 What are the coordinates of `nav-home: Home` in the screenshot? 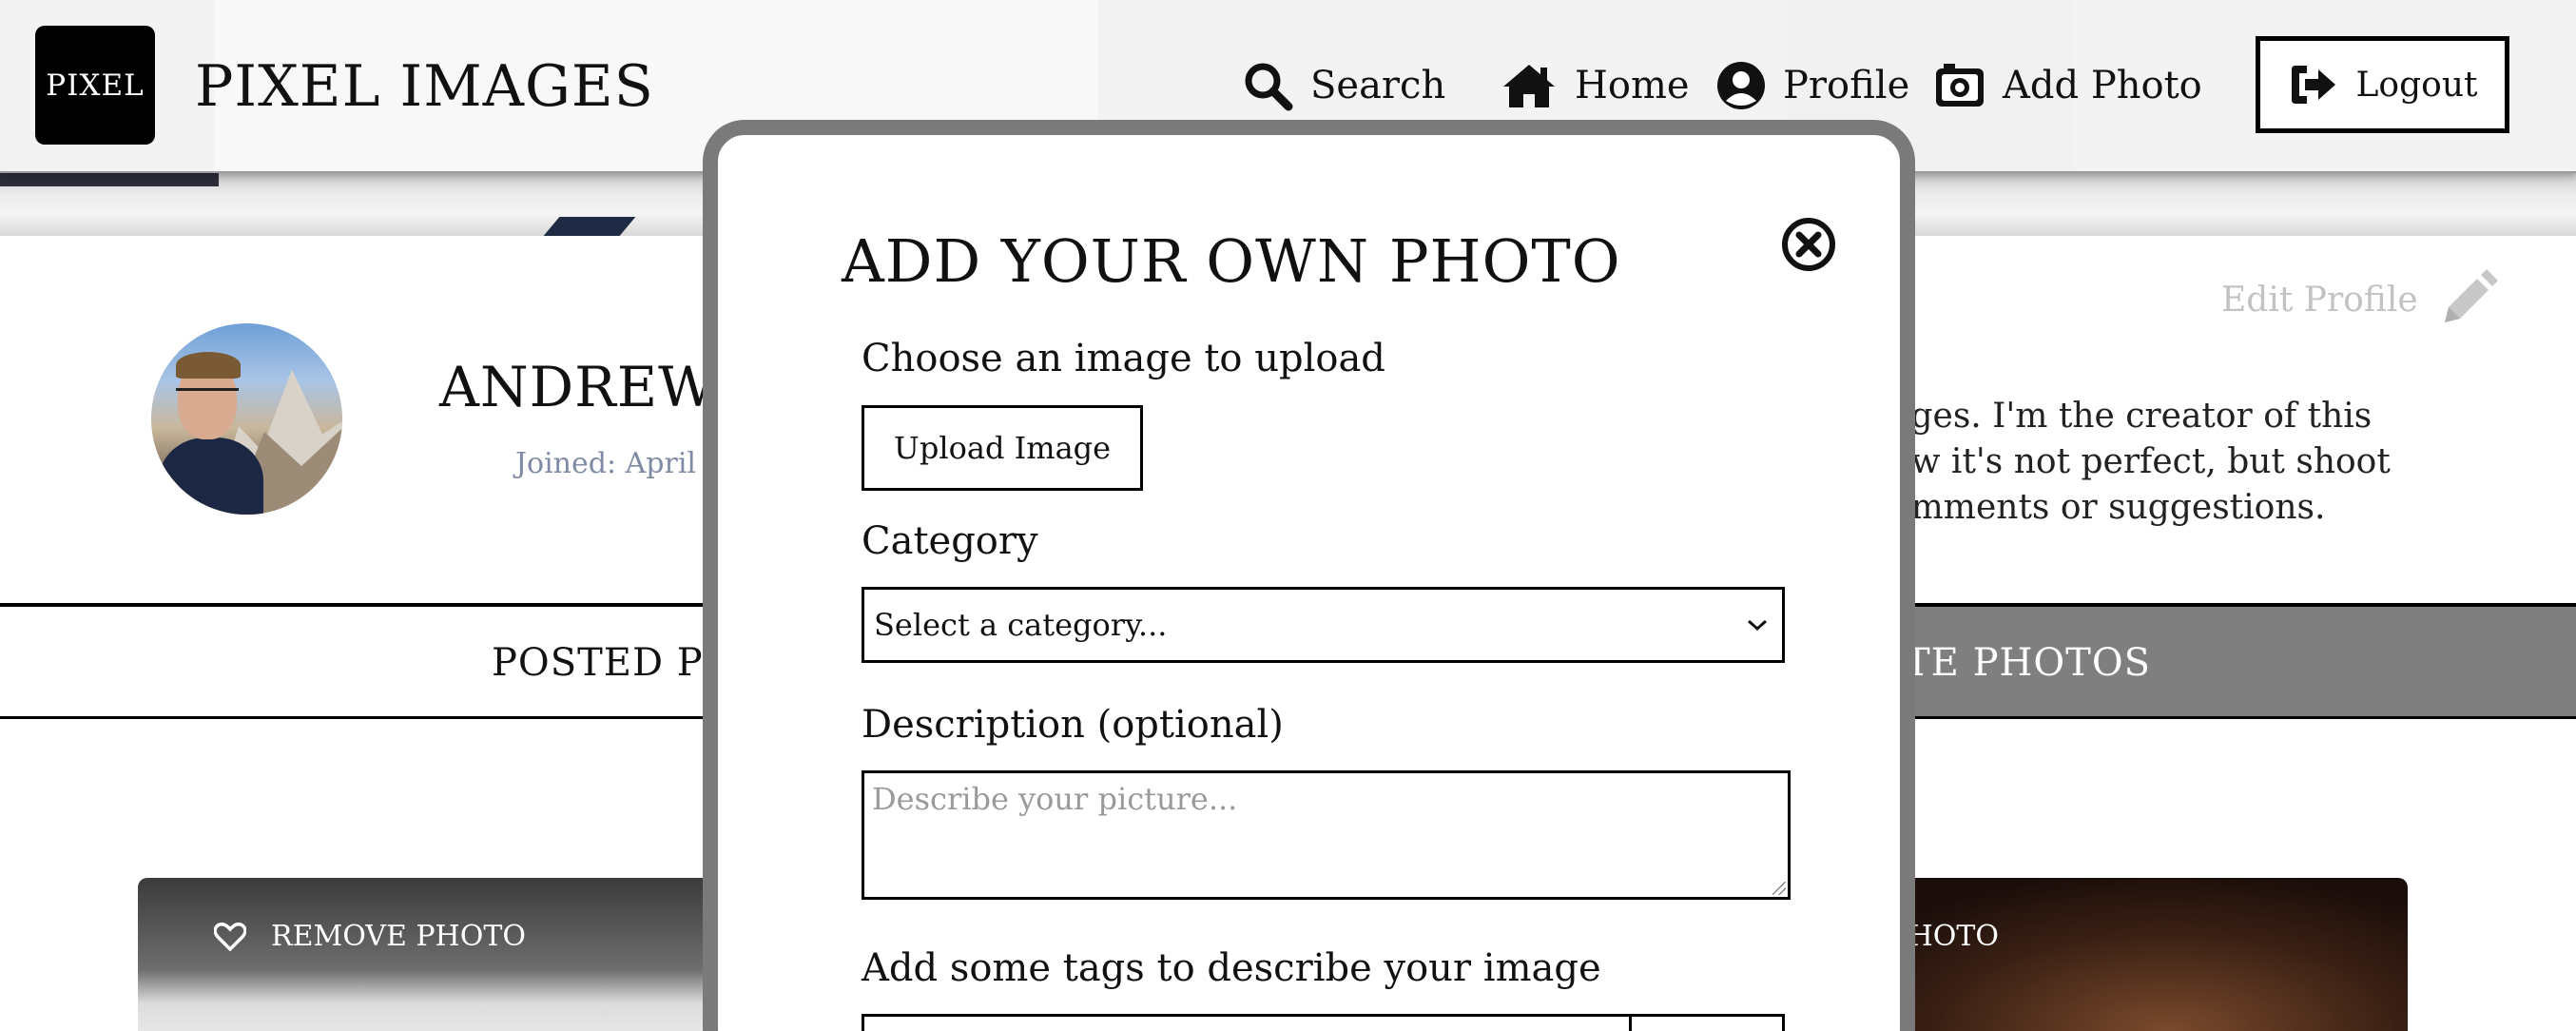 It's located at (1595, 85).